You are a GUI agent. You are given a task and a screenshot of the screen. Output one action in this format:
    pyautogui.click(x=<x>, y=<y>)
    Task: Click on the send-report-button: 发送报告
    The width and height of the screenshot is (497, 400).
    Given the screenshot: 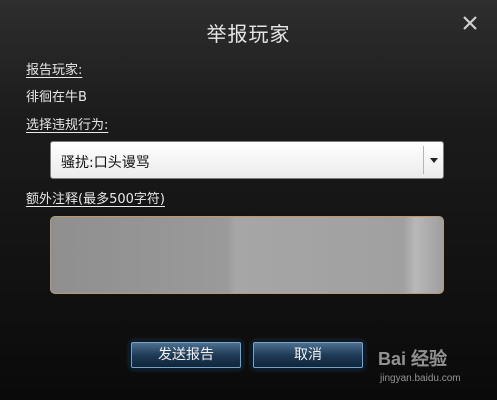 What is the action you would take?
    pyautogui.click(x=186, y=355)
    